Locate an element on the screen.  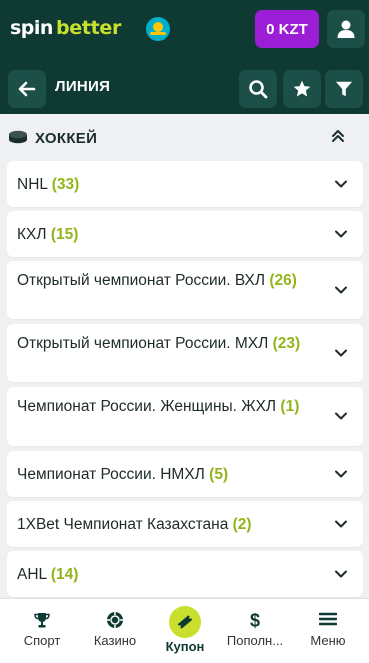
nav-label: Купон is located at coordinates (185, 646).